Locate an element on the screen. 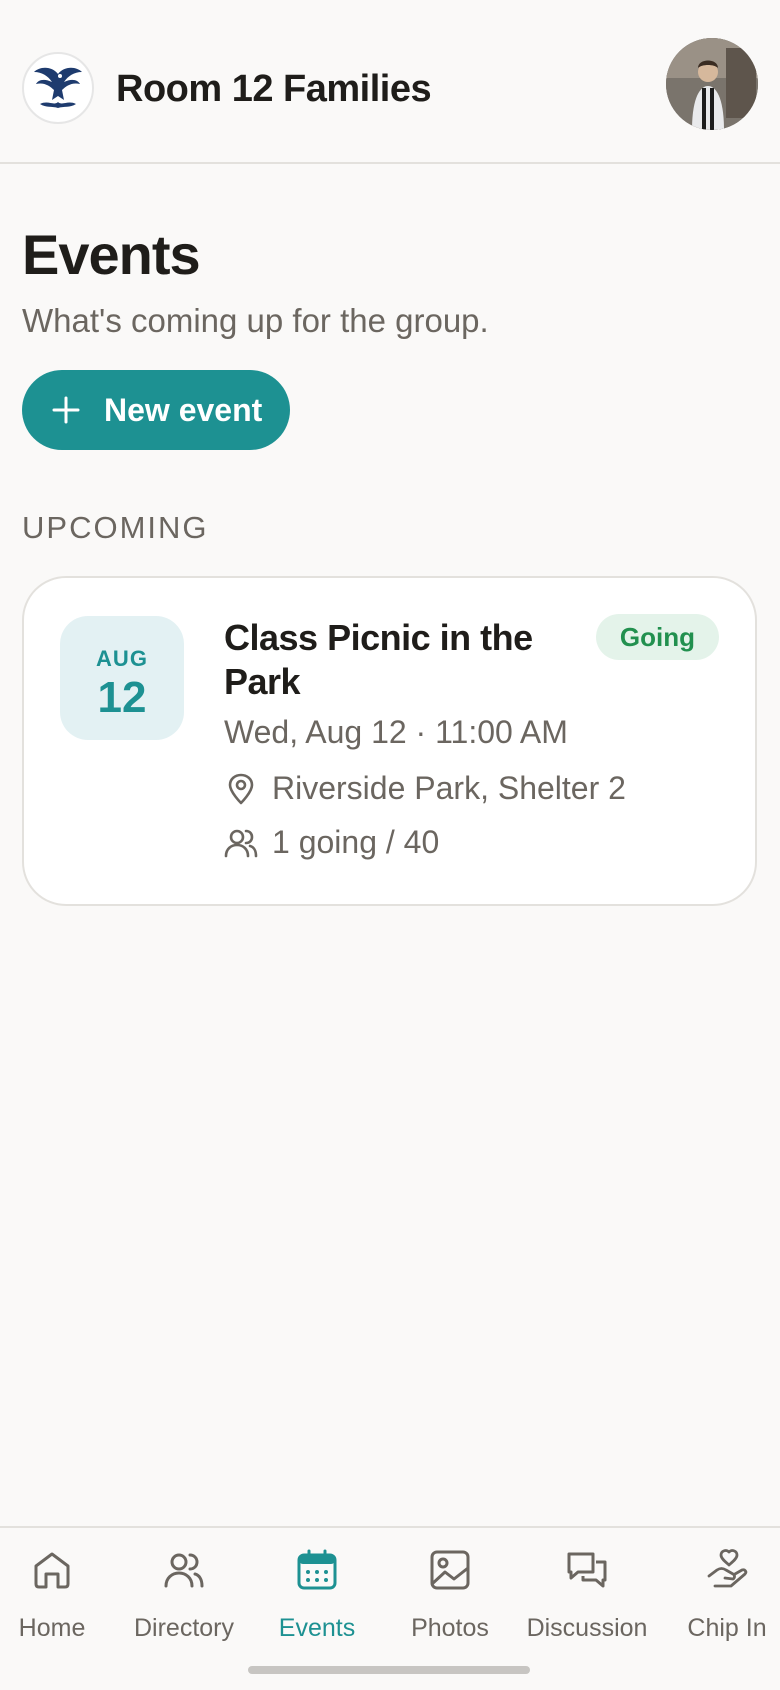 Image resolution: width=780 pixels, height=1690 pixels. tab-directory-label: Directory is located at coordinates (183, 1628).